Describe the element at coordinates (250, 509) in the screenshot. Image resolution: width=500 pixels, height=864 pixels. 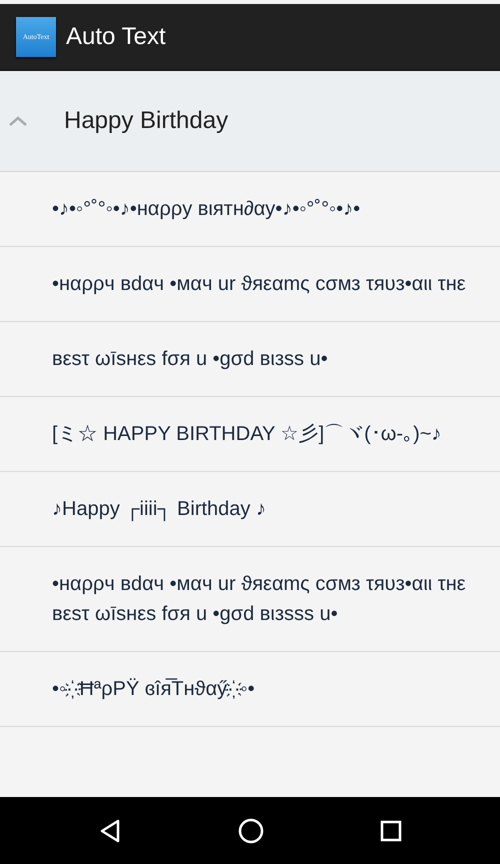
I see `list-item: ♪Happy ┌iiii┐ Birthday ♪` at that location.